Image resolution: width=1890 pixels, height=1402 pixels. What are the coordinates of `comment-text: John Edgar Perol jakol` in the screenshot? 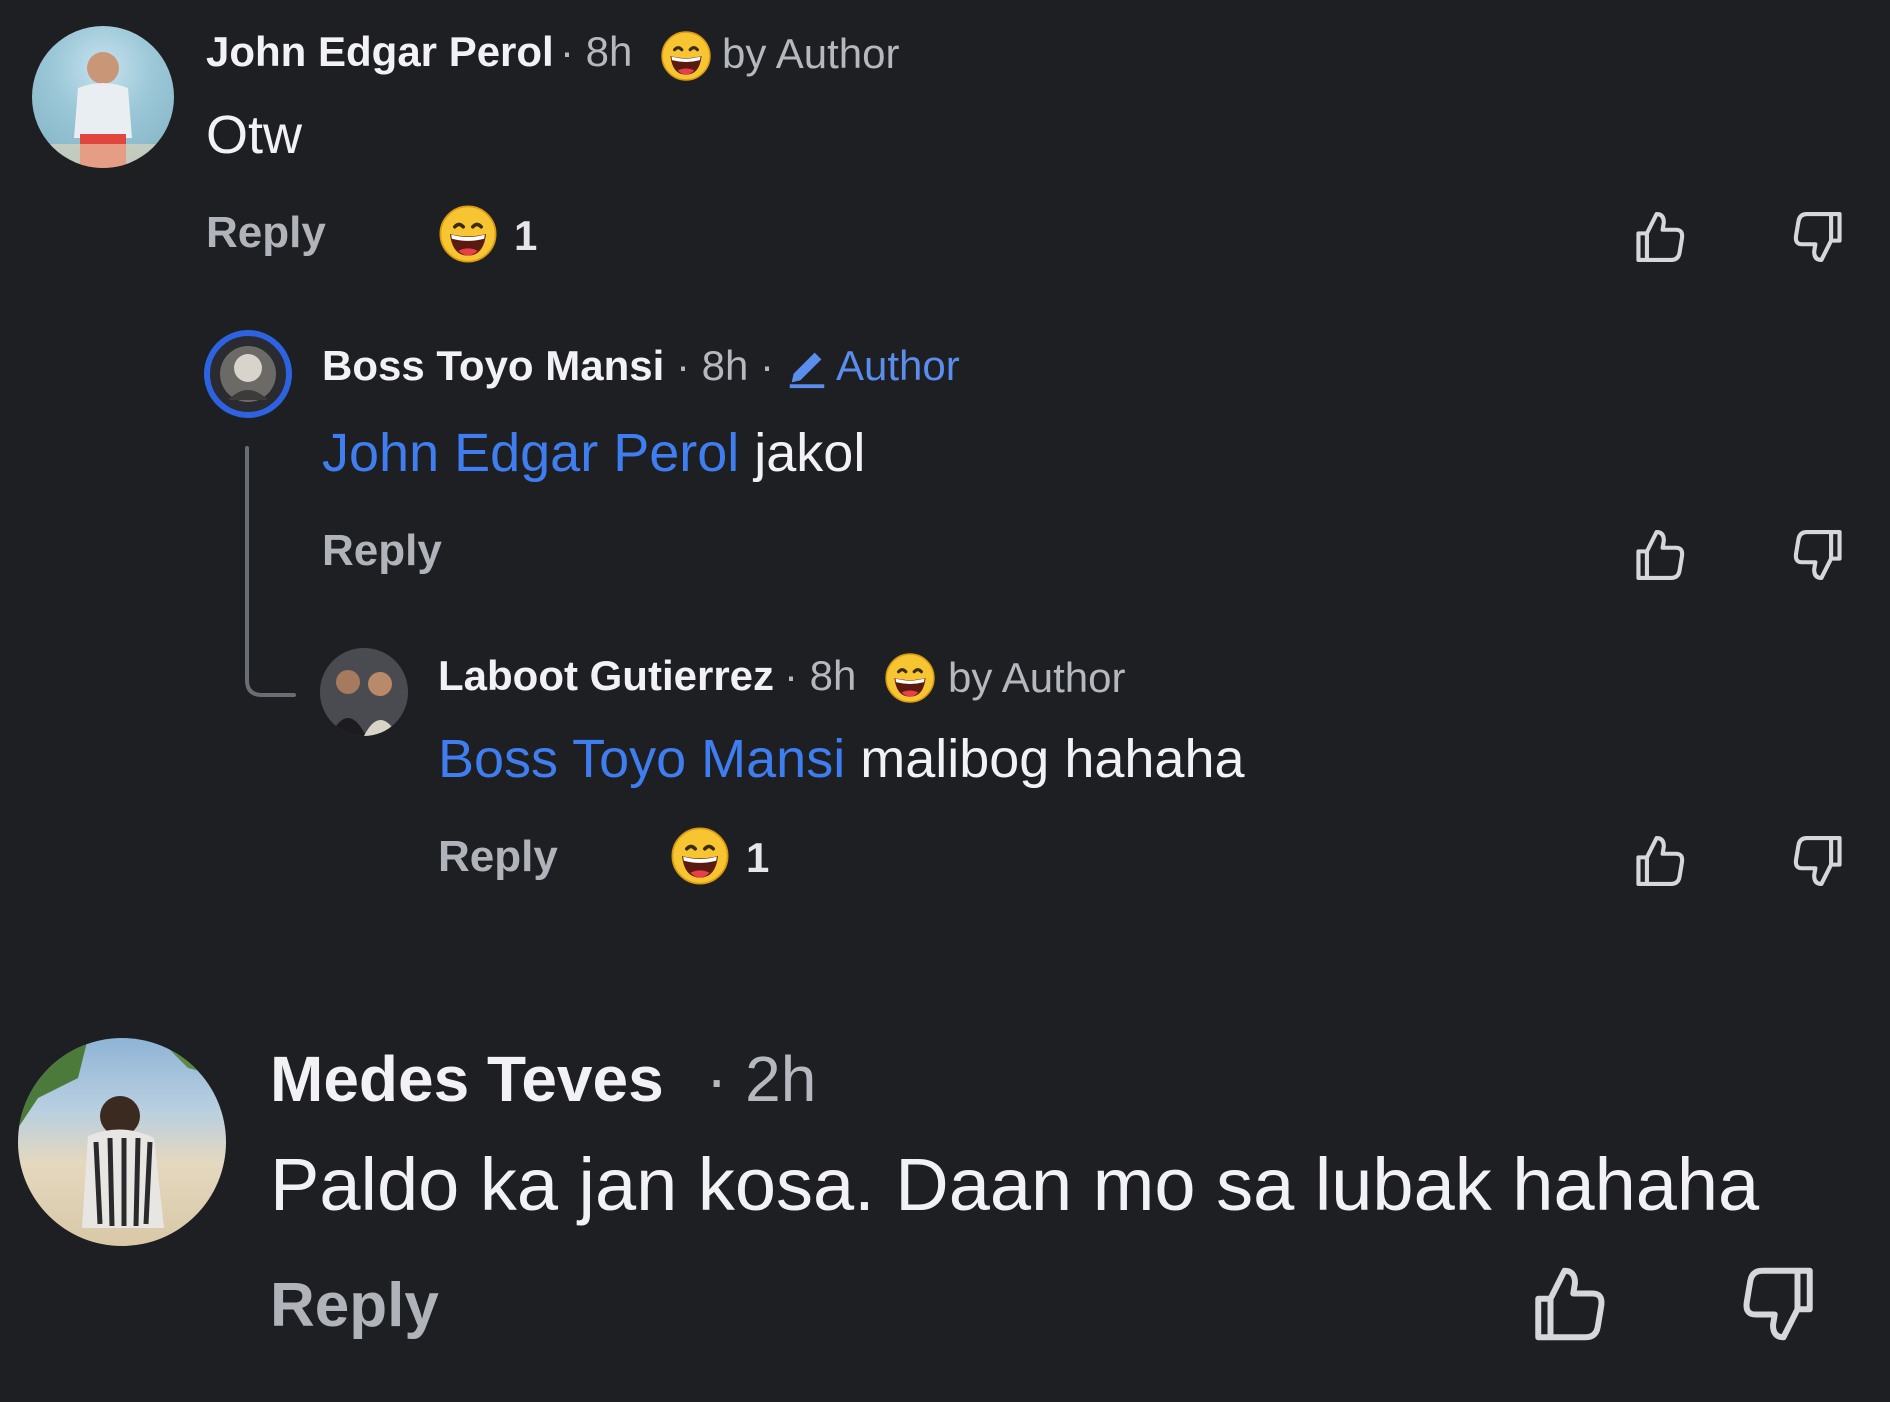 It's located at (593, 453).